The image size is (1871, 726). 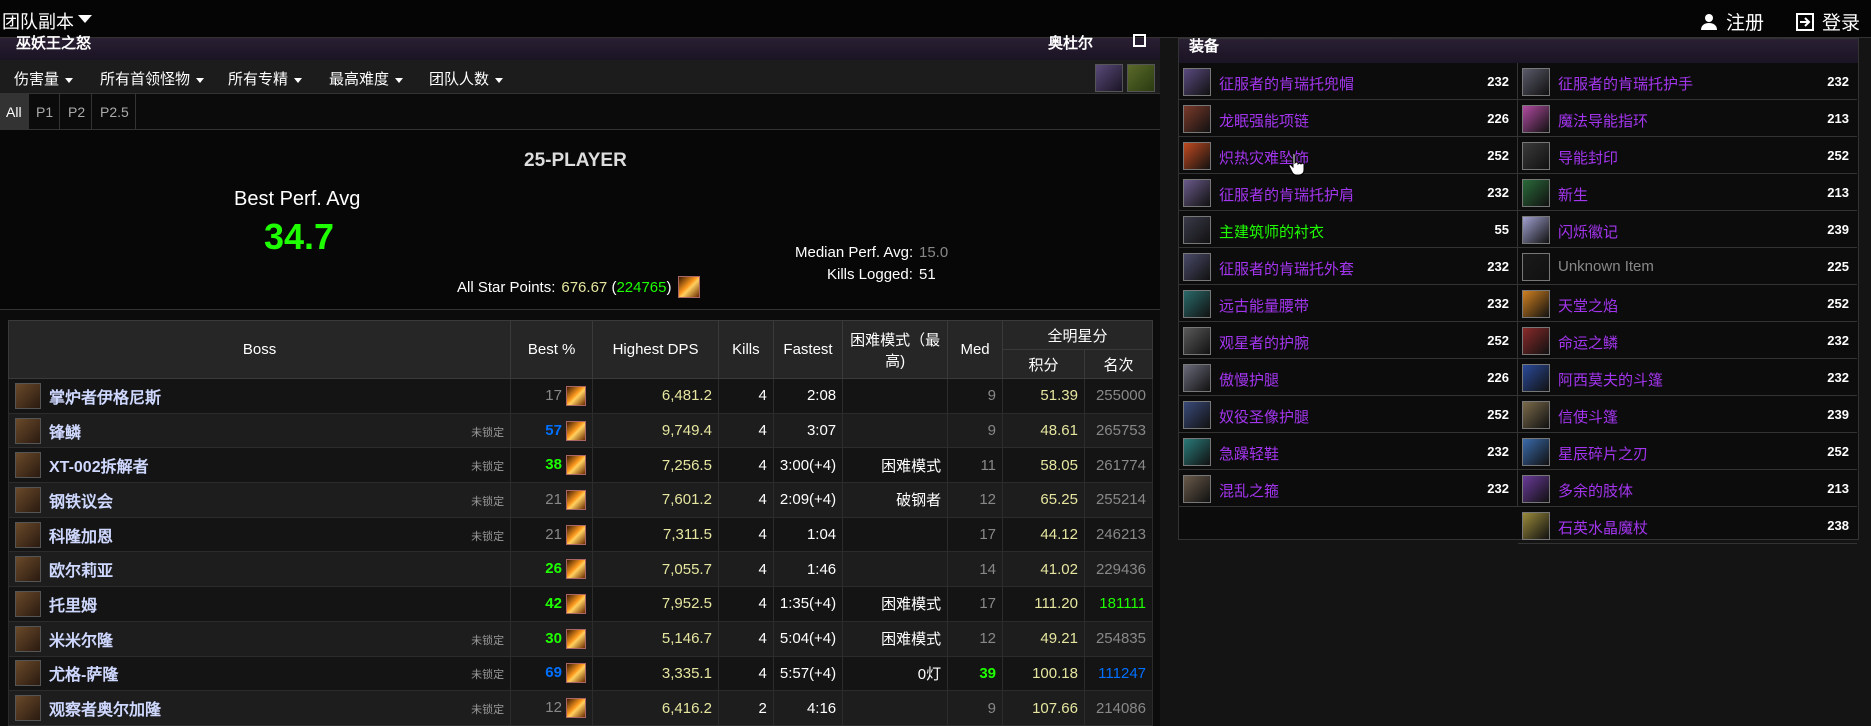 I want to click on item-name: 阿西莫夫的斗篷, so click(x=1610, y=379).